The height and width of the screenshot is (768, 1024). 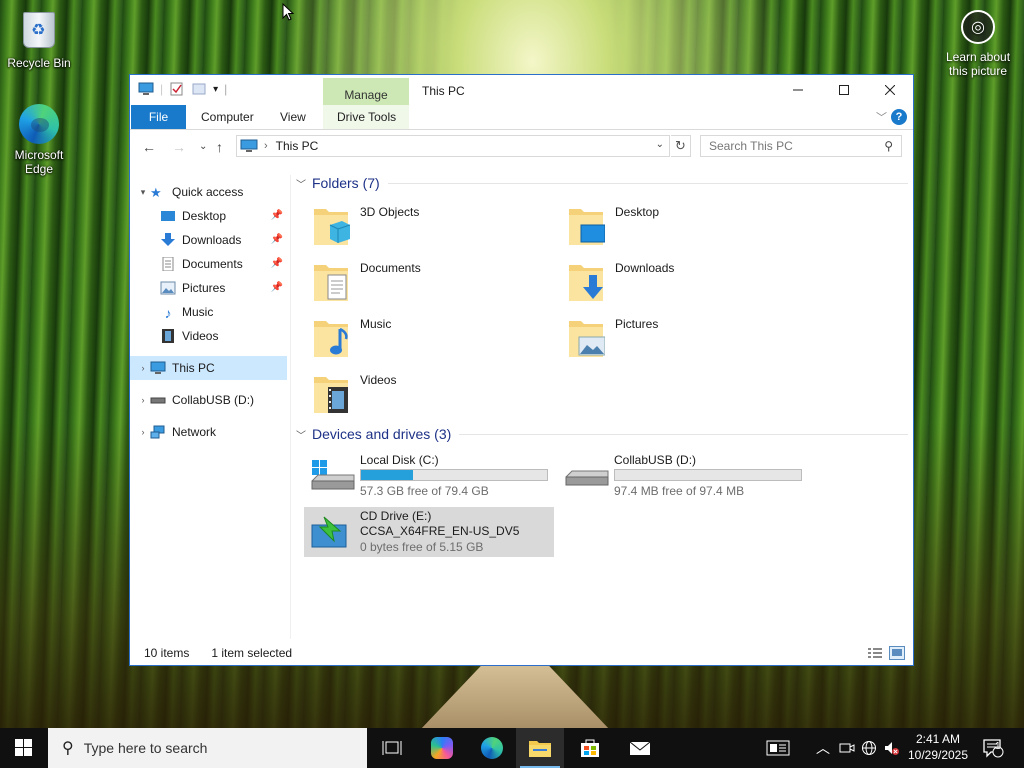 I want to click on breadcrumb: This PC, so click(x=297, y=146).